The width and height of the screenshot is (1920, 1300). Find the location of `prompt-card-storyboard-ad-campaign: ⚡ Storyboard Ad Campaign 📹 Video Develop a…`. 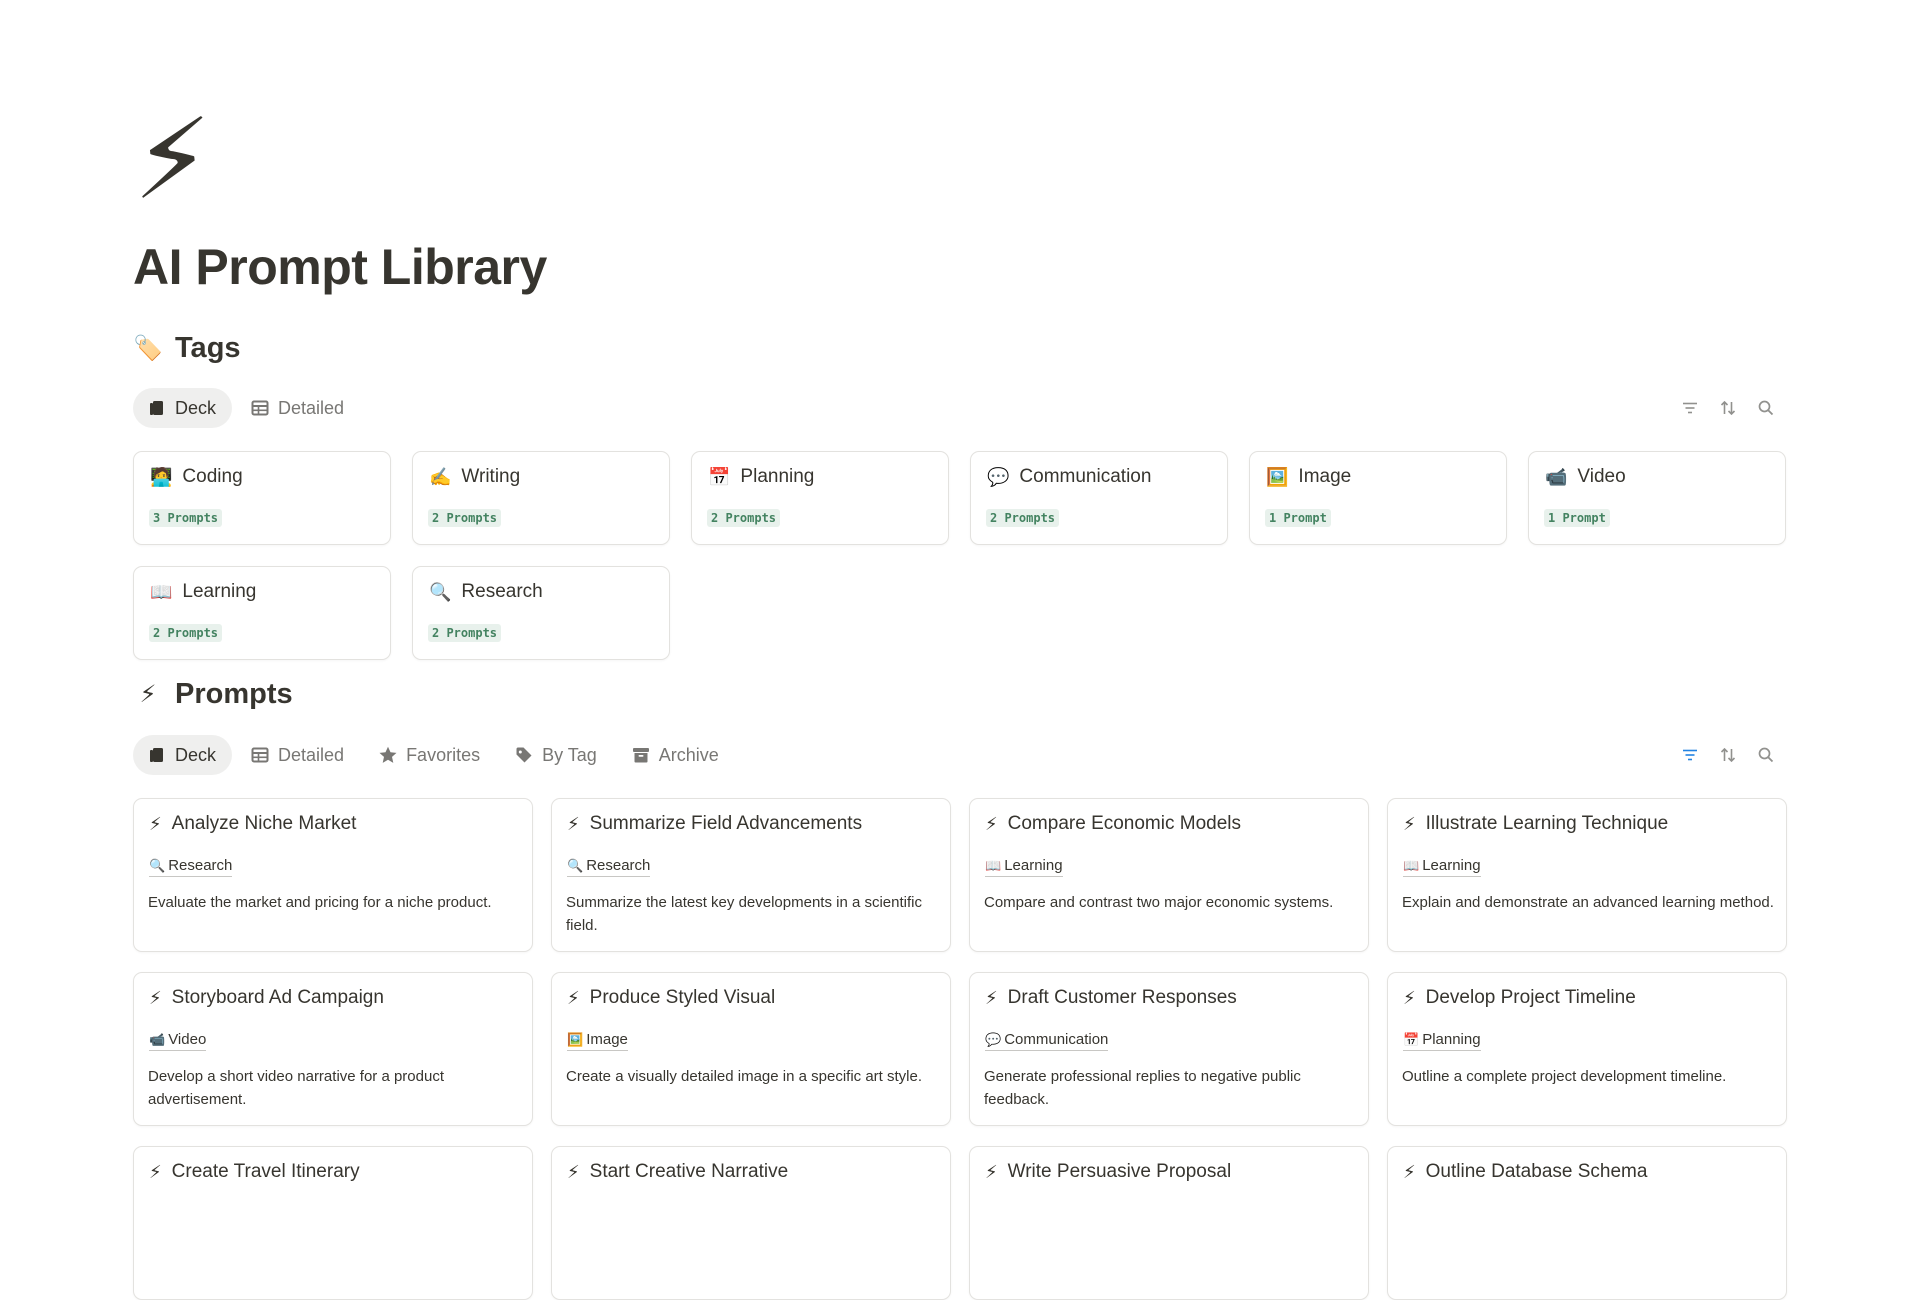

prompt-card-storyboard-ad-campaign: ⚡ Storyboard Ad Campaign 📹 Video Develop a… is located at coordinates (333, 1049).